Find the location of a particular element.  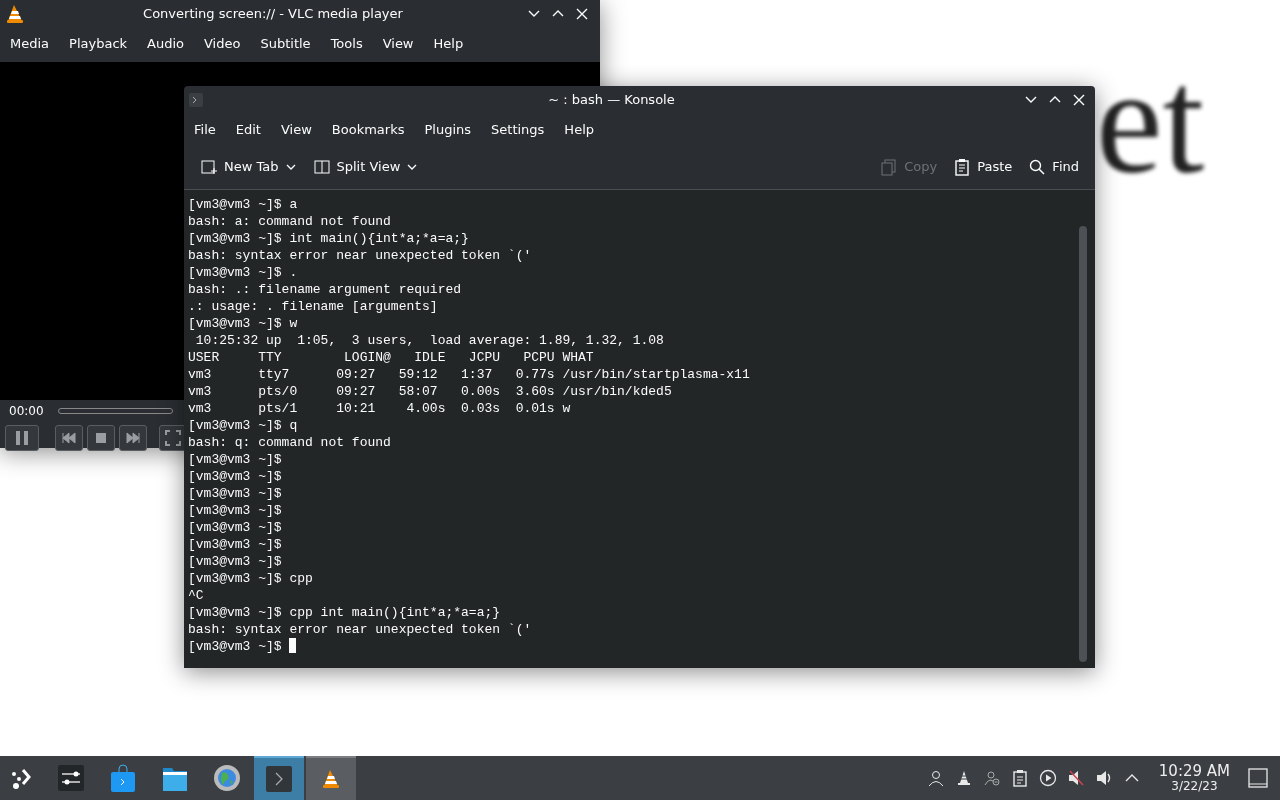

show-desktop-icon is located at coordinates (1258, 778).